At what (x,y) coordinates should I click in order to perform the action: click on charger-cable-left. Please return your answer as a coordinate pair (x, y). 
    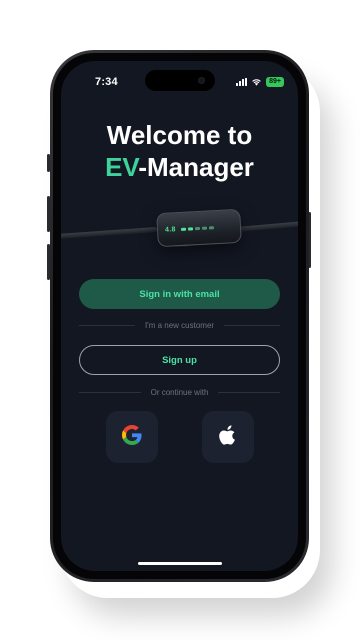
    Looking at the image, I should click on (109, 233).